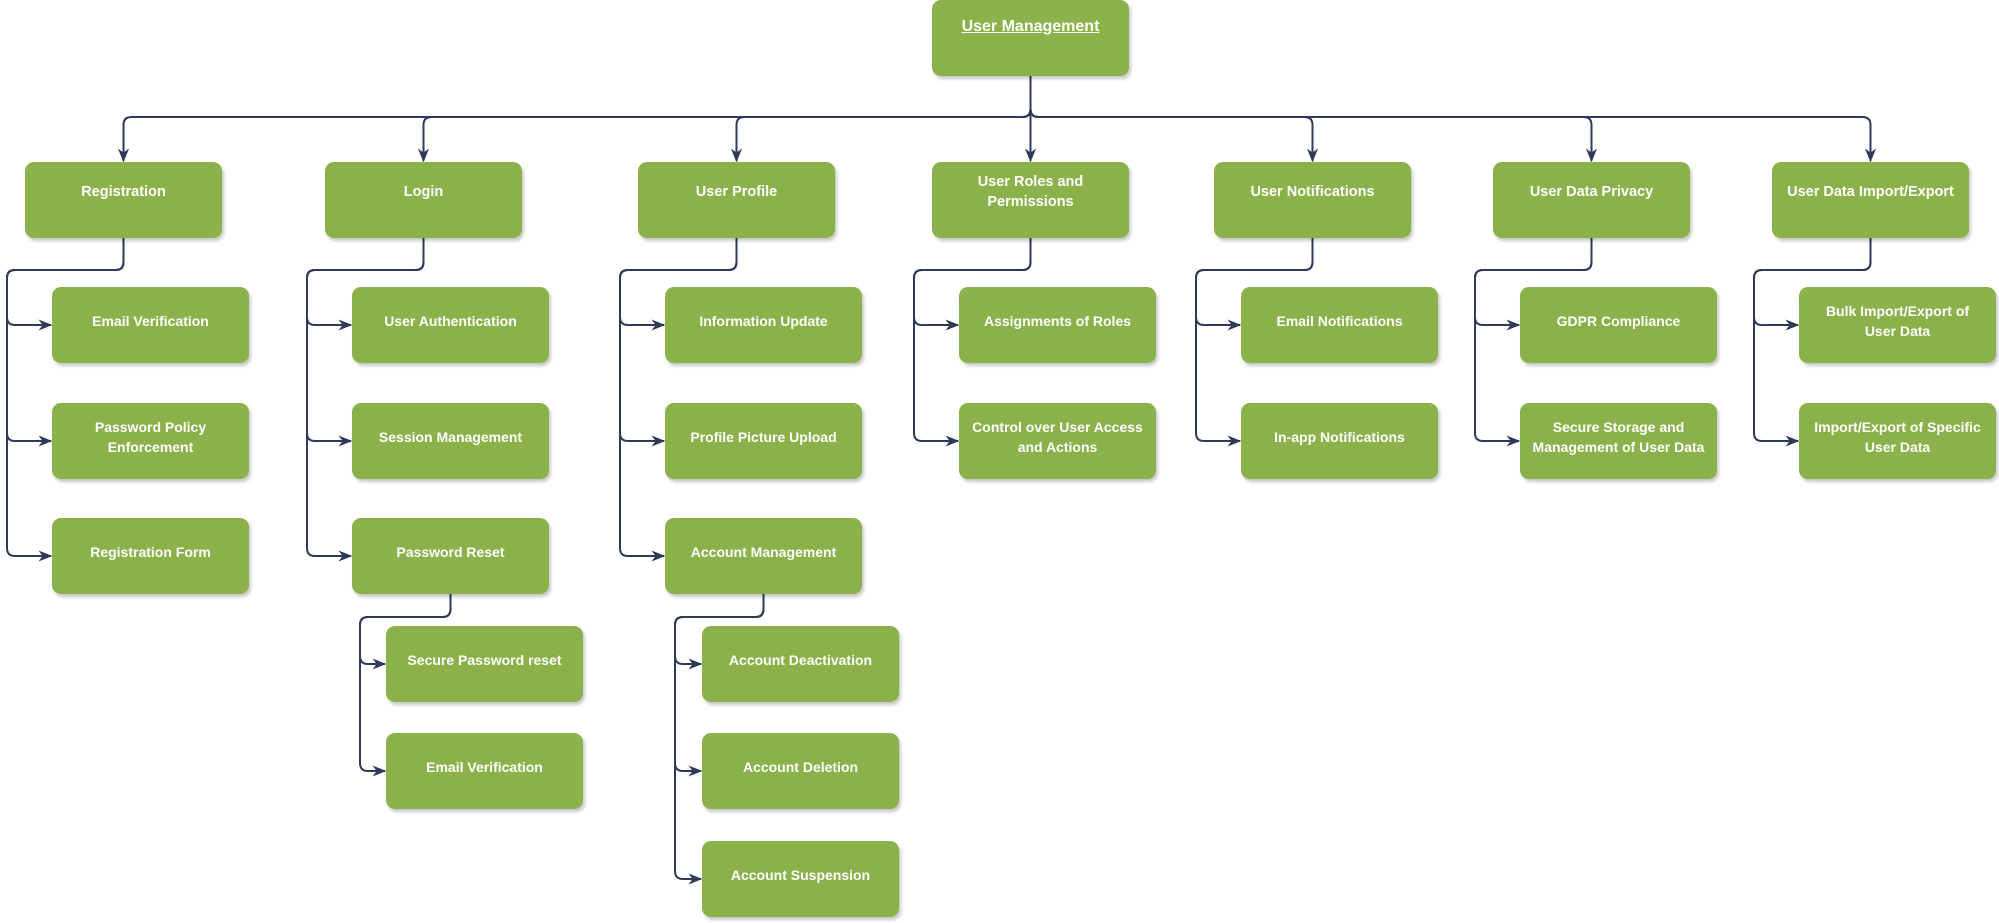 This screenshot has height=923, width=1999. I want to click on node-label: User Authentication, so click(450, 321).